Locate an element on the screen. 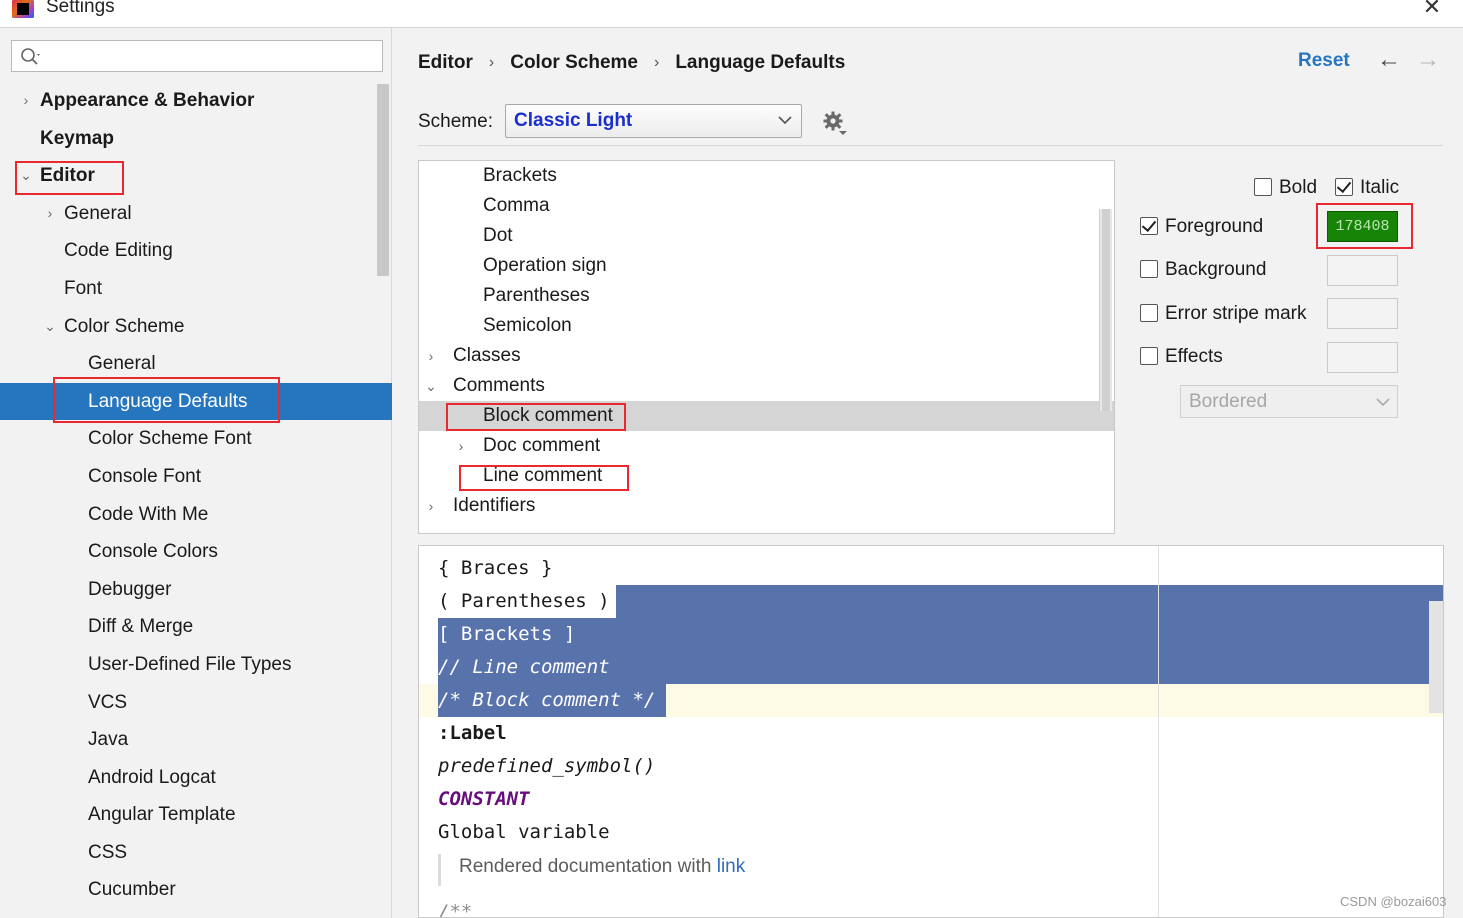  reset-link: Reset is located at coordinates (1324, 61).